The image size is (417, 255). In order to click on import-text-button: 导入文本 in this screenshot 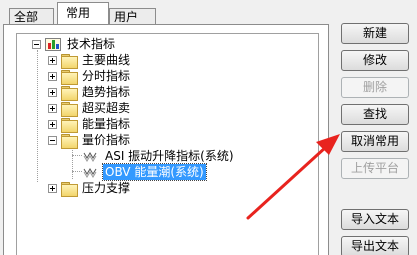, I will do `click(375, 219)`.